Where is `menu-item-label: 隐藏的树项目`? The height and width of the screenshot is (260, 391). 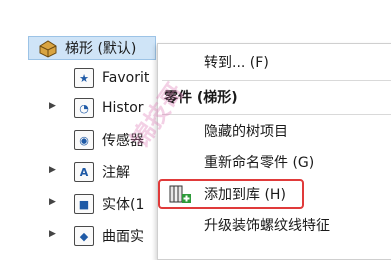 menu-item-label: 隐藏的树项目 is located at coordinates (246, 132).